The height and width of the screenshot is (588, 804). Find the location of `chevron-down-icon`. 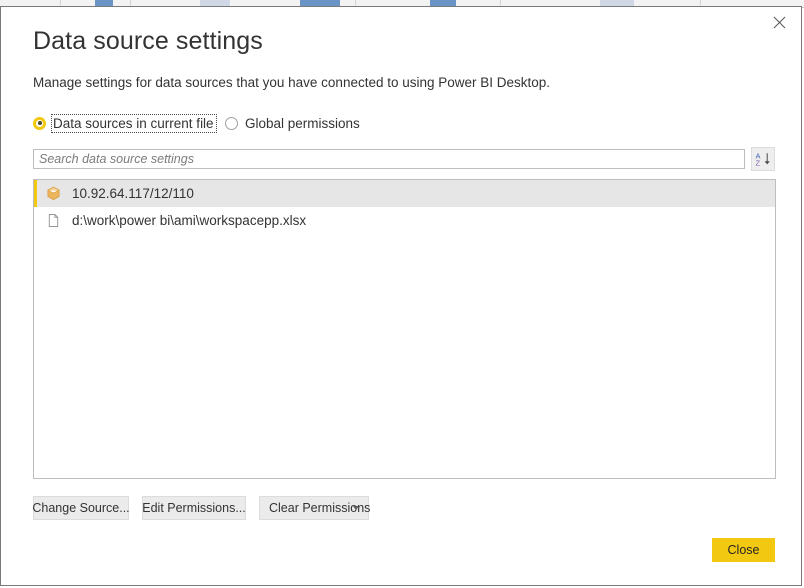

chevron-down-icon is located at coordinates (356, 508).